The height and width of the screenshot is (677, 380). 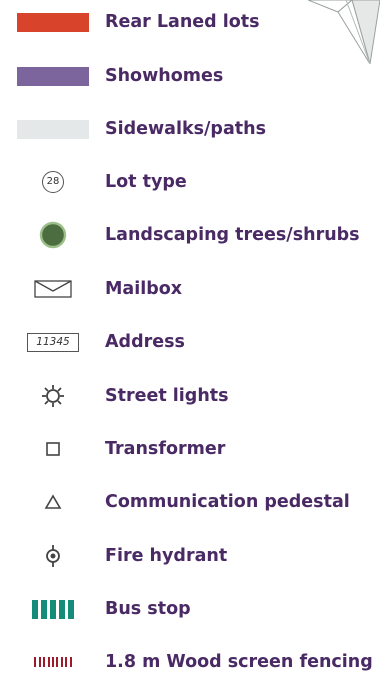 What do you see at coordinates (190, 182) in the screenshot?
I see `legend-item-lot-type: 28 Lot type` at bounding box center [190, 182].